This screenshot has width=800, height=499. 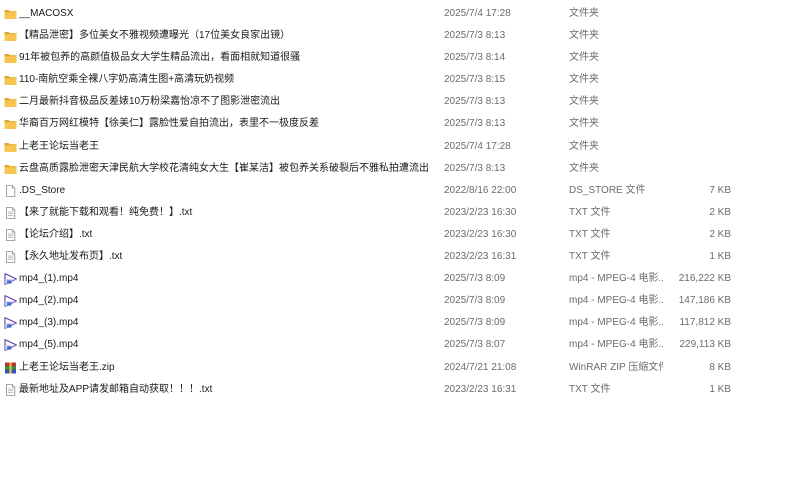 I want to click on file-size: 229,113 KB, so click(x=705, y=345).